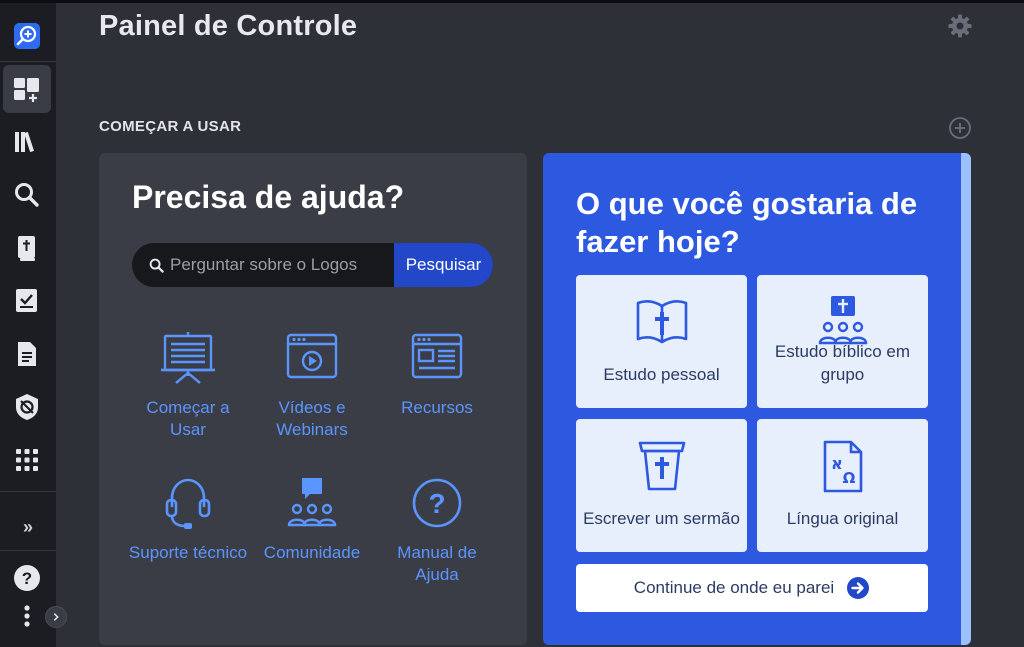  I want to click on help-title: Precisa de ajuda?, so click(268, 197).